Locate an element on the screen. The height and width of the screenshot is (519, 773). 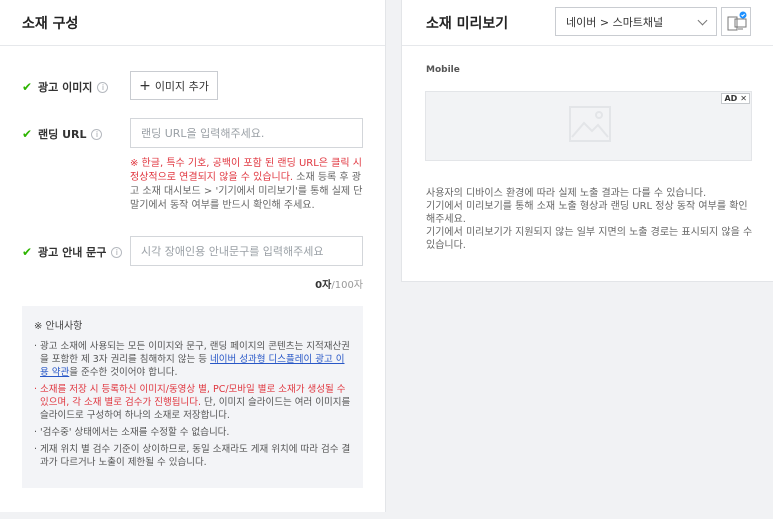
ad-badge-label: AD is located at coordinates (731, 98).